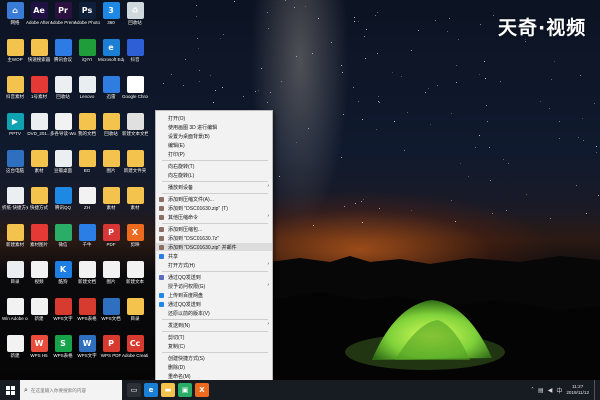  Describe the element at coordinates (214, 346) in the screenshot. I see `context-menu-item: 复制(C)` at that location.